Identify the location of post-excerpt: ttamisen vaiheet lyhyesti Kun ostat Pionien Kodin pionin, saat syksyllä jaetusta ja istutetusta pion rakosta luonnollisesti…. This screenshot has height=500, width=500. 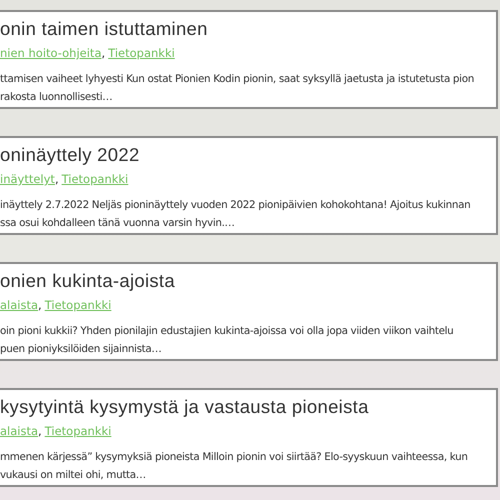
(237, 88).